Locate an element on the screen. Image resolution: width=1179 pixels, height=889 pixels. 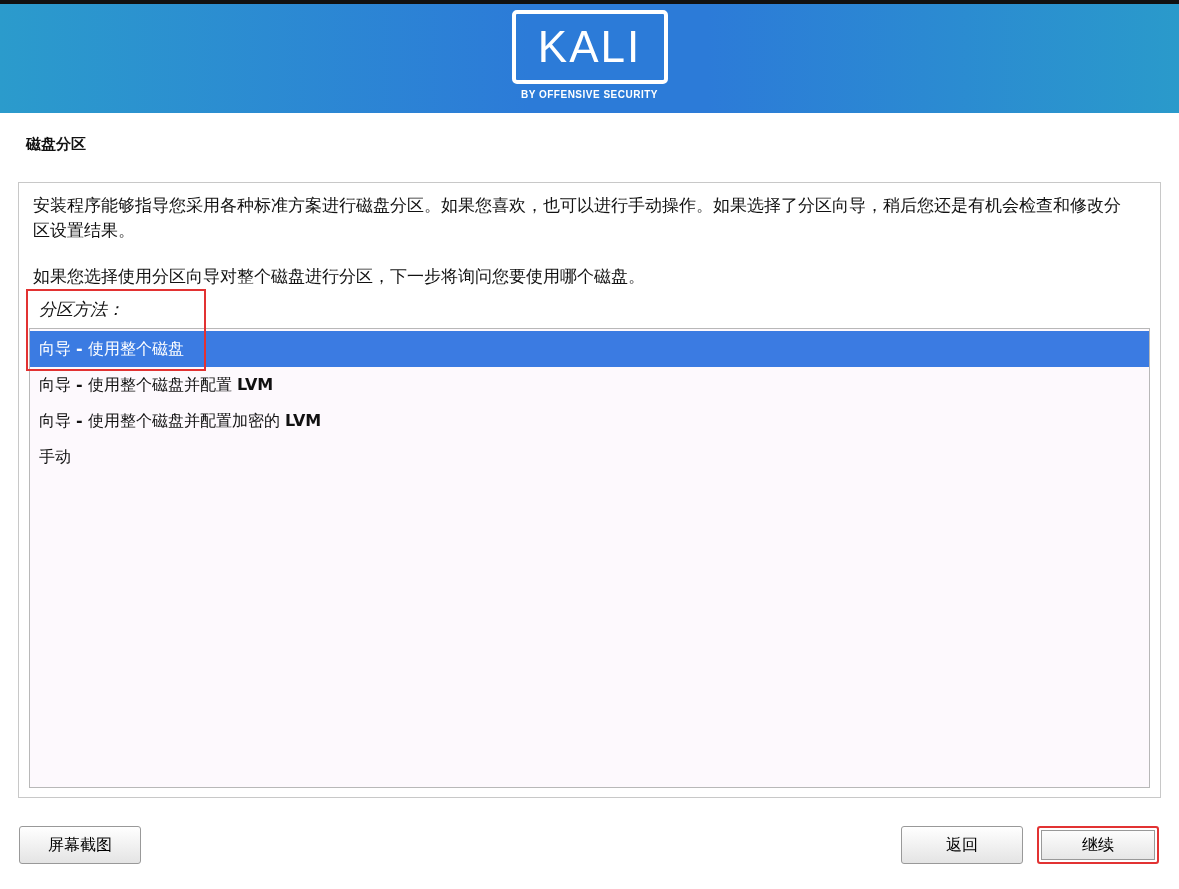
dialog-button: 屏幕截图 is located at coordinates (80, 845).